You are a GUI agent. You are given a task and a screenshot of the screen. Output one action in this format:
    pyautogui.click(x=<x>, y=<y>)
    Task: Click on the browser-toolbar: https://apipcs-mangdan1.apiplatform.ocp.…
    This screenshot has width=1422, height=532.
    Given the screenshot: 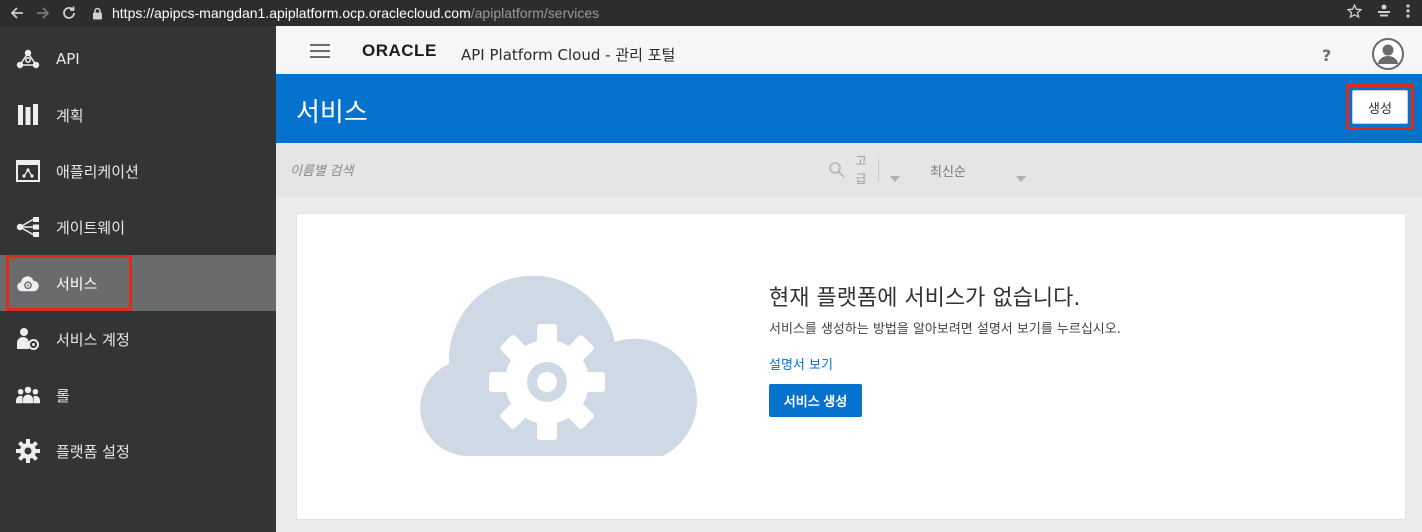 What is the action you would take?
    pyautogui.click(x=711, y=13)
    